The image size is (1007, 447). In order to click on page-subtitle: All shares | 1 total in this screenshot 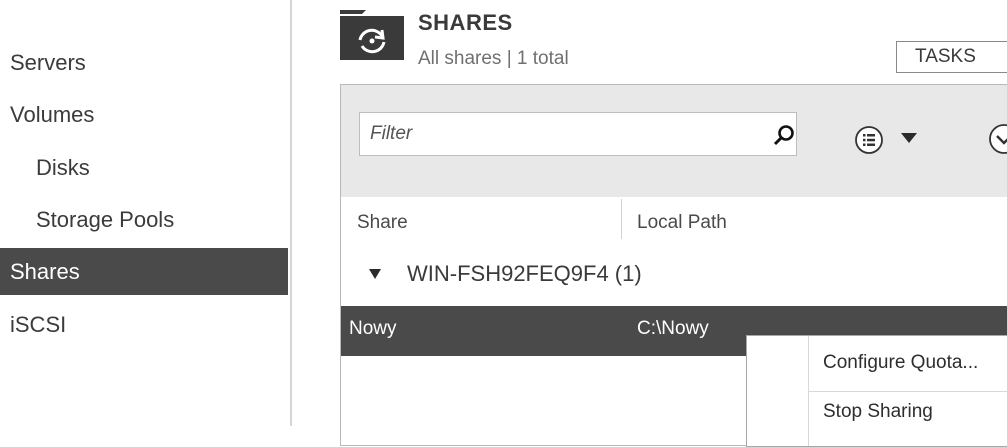, I will do `click(493, 58)`.